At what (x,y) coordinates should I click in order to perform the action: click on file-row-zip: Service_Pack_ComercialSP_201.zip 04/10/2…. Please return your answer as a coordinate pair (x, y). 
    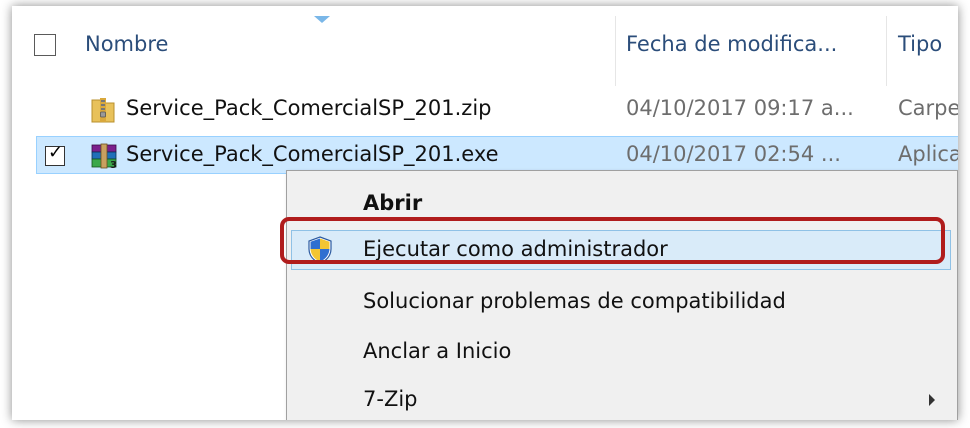
    Looking at the image, I should click on (485, 109).